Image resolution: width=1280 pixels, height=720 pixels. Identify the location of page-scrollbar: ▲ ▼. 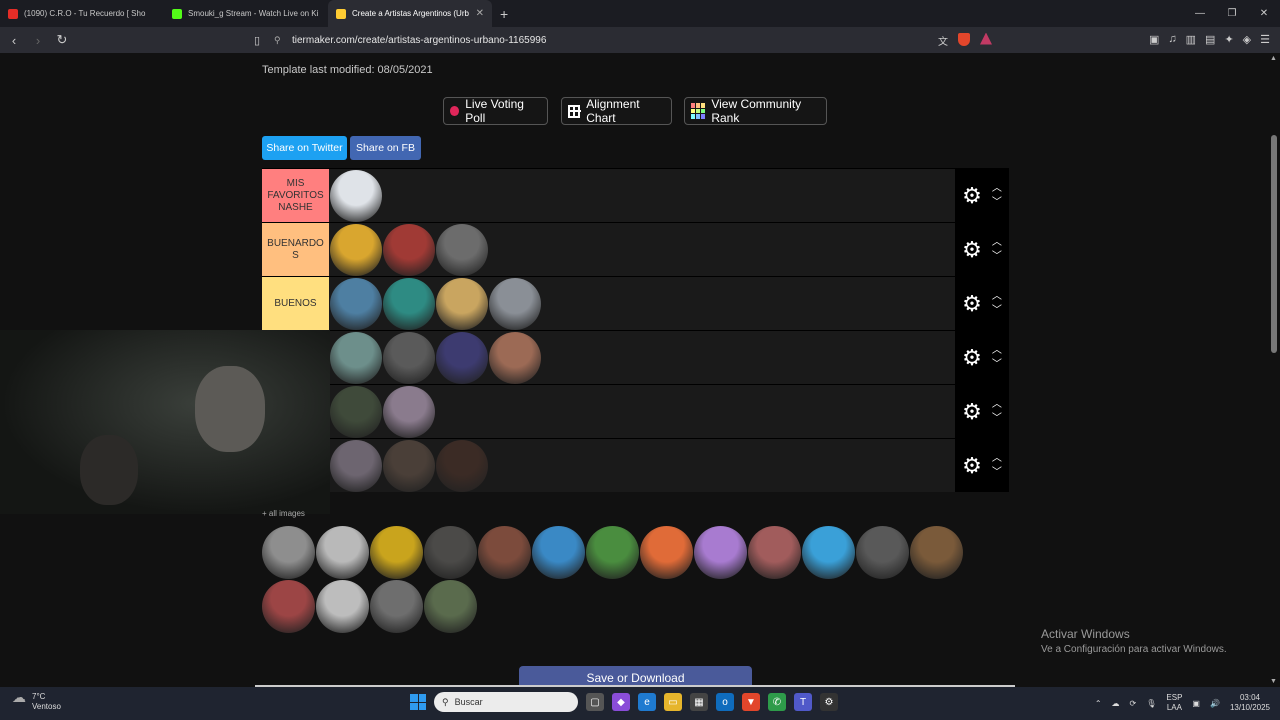
(1274, 370).